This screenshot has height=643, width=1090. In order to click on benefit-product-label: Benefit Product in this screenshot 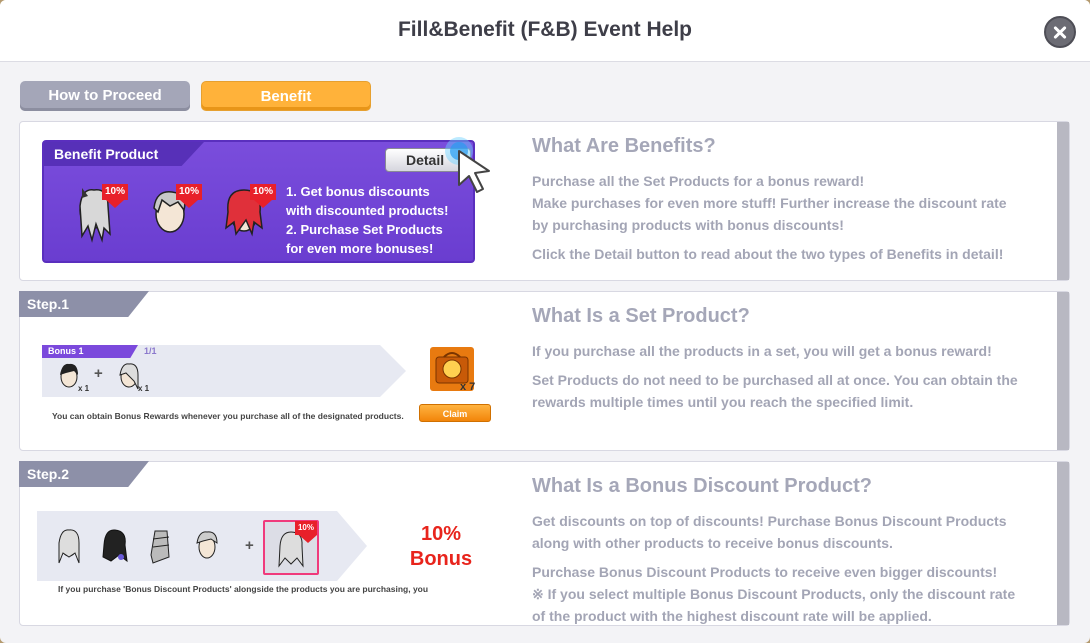, I will do `click(124, 154)`.